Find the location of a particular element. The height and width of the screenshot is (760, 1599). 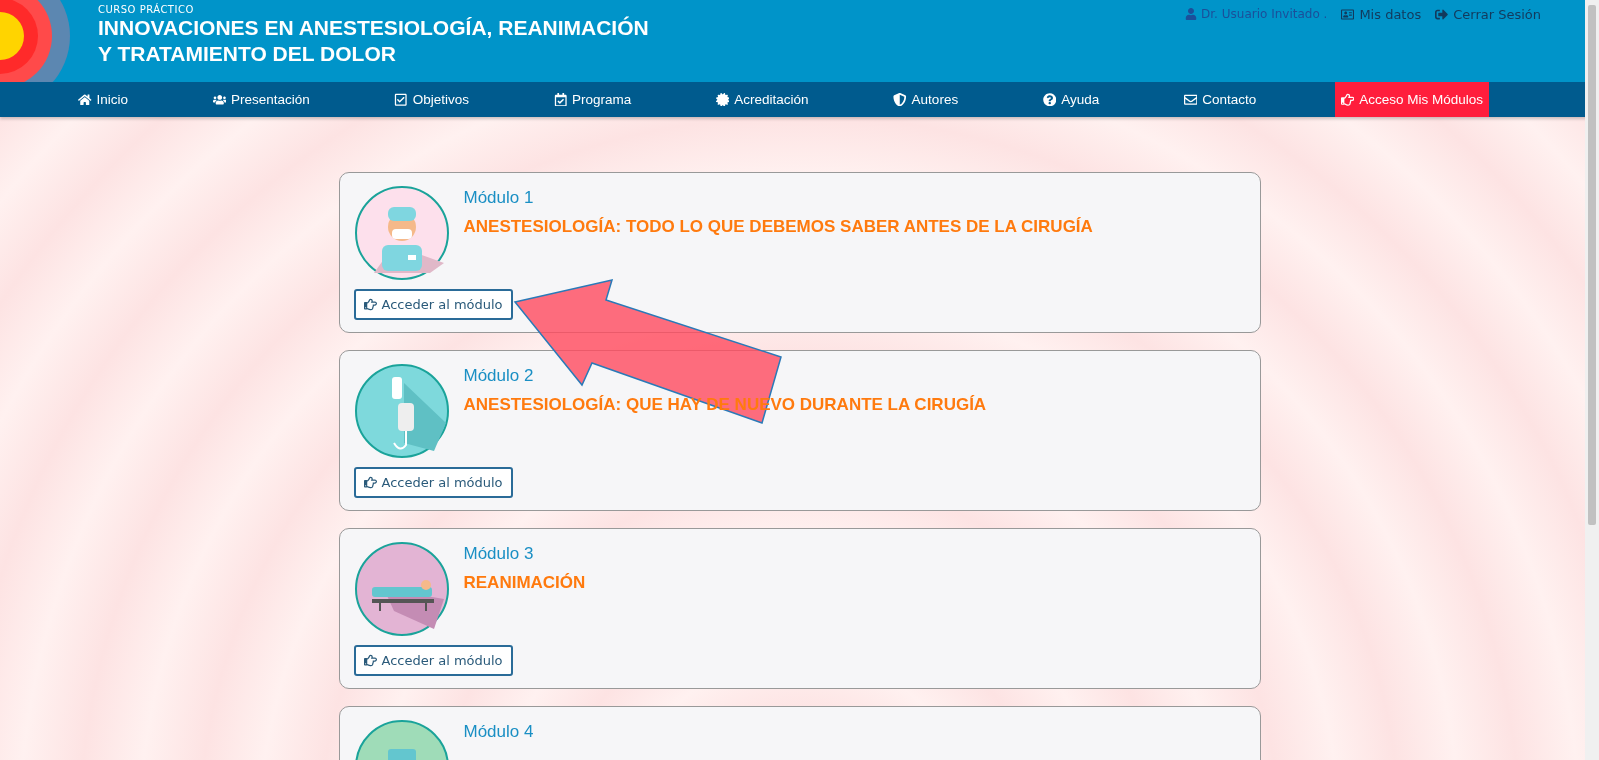

id-card-icon is located at coordinates (1348, 14).